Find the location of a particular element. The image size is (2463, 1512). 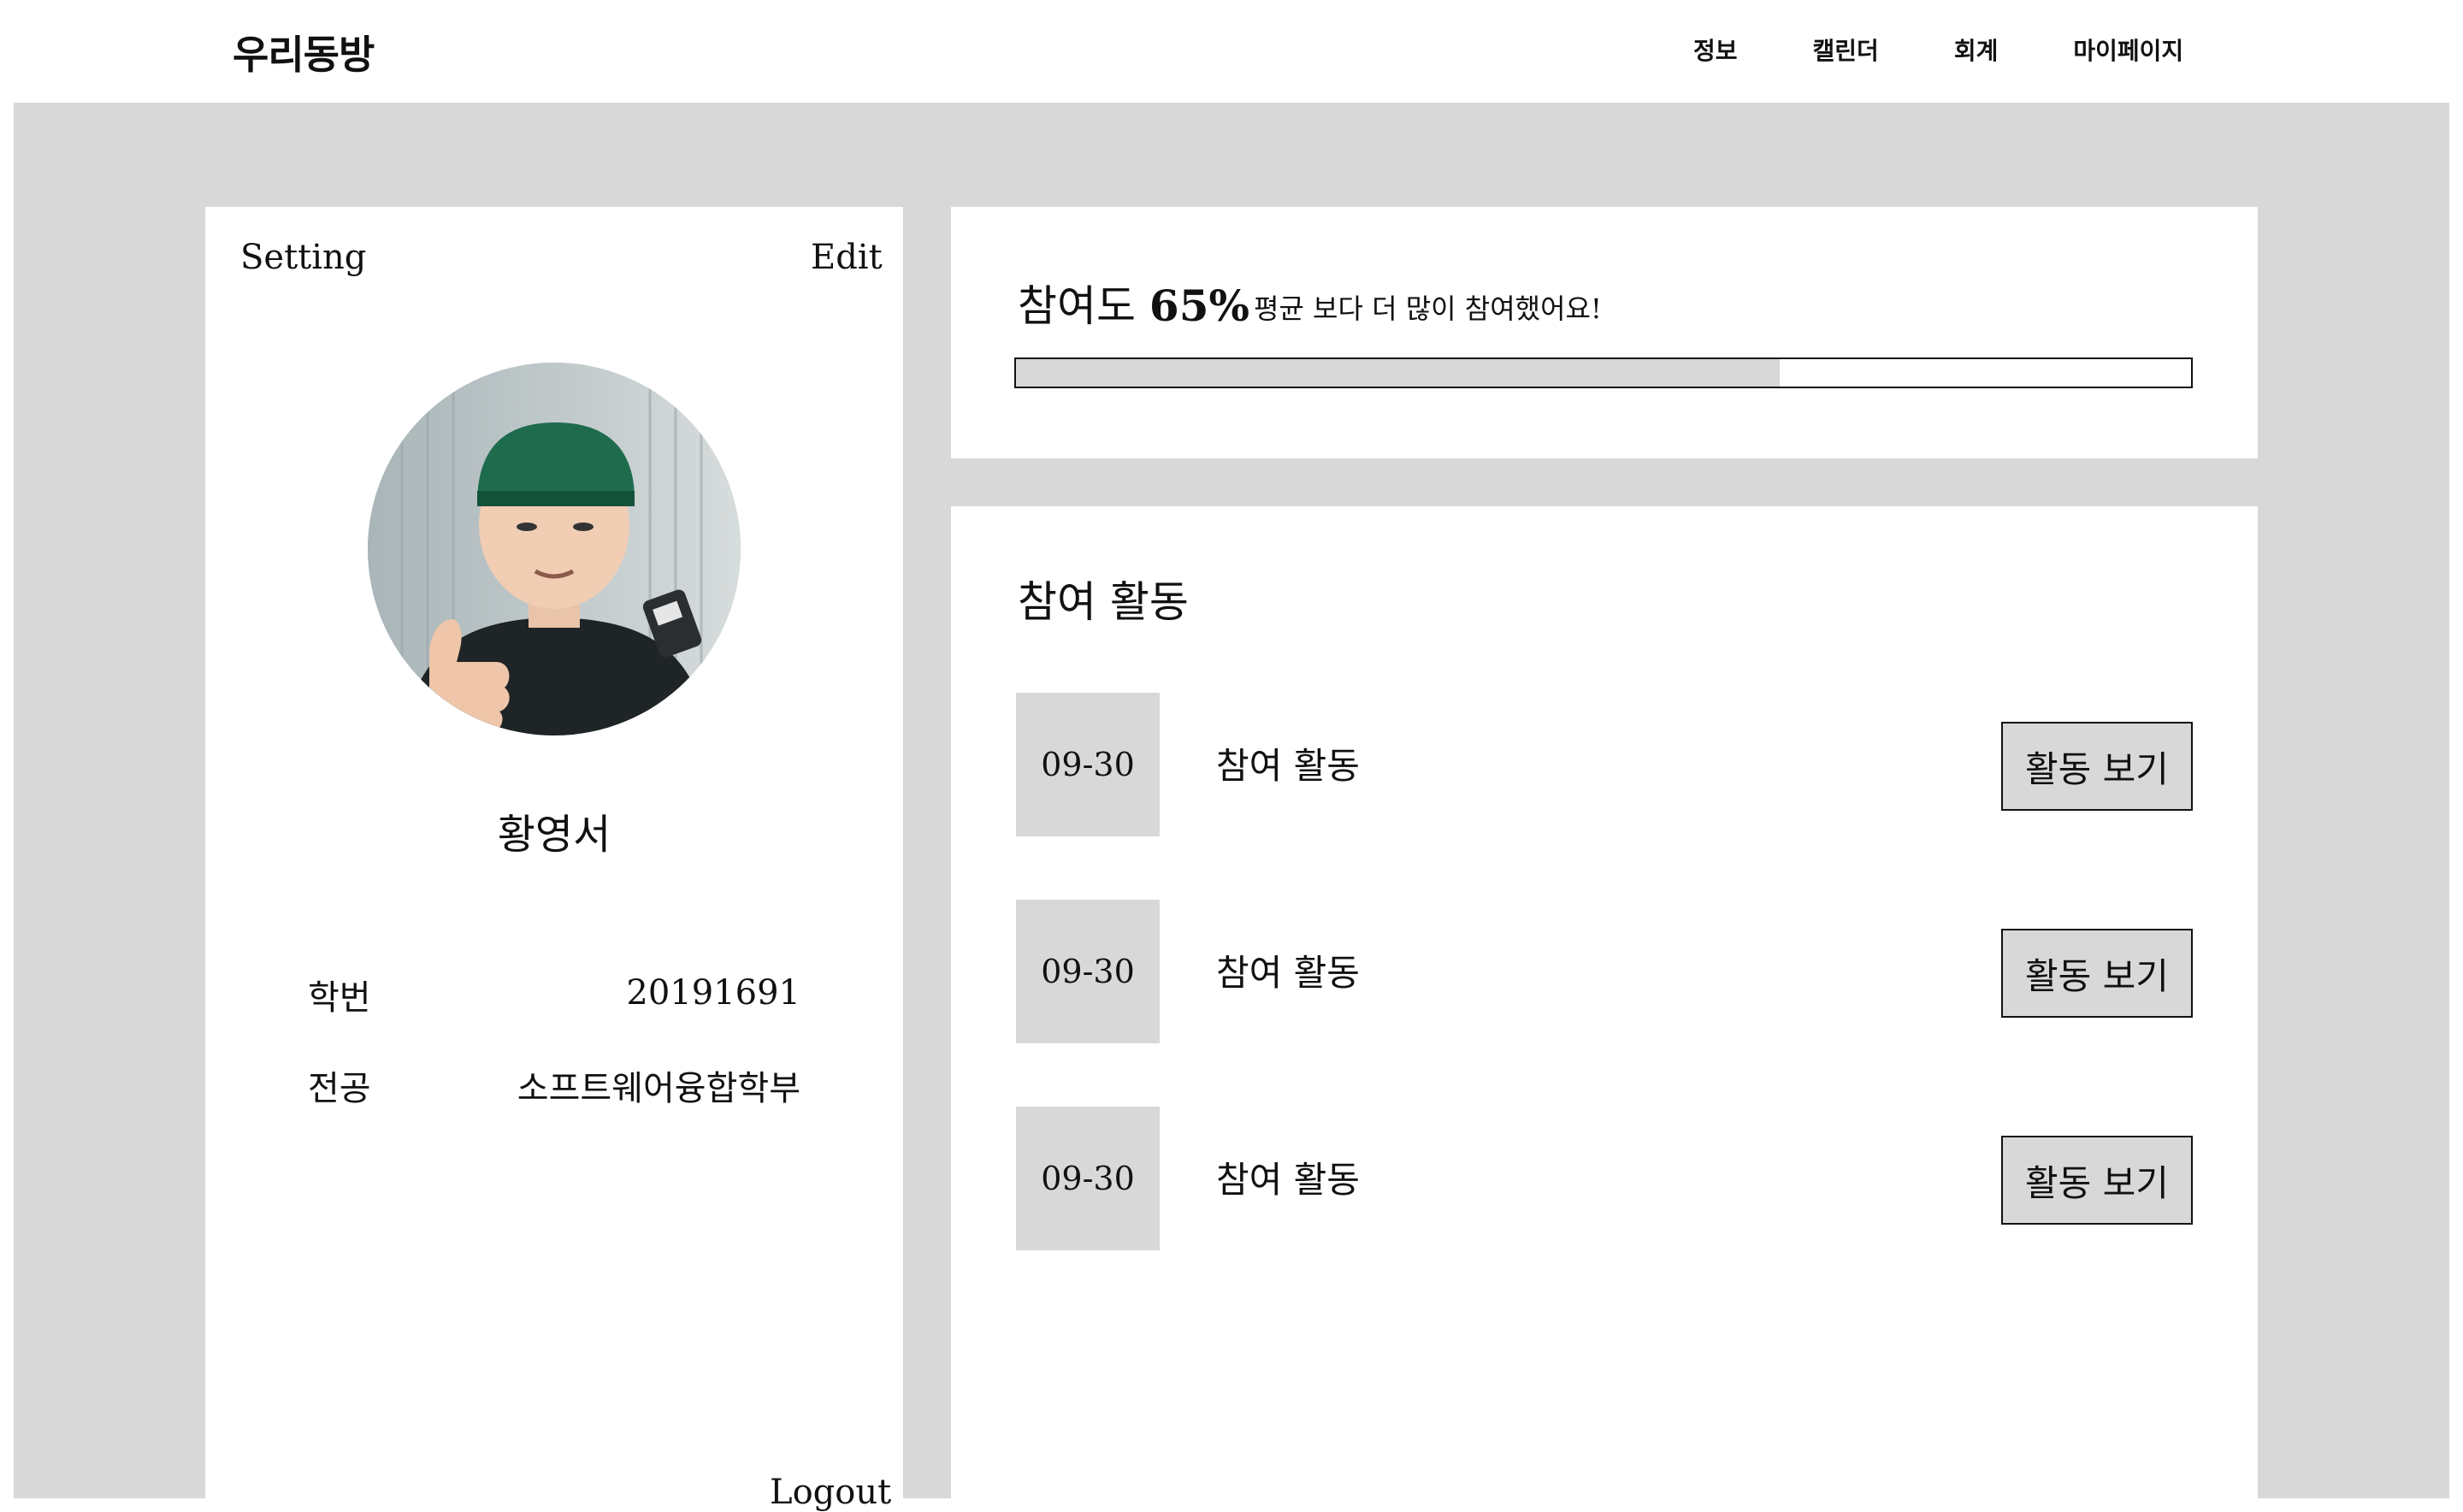

avatar-photo is located at coordinates (554, 549).